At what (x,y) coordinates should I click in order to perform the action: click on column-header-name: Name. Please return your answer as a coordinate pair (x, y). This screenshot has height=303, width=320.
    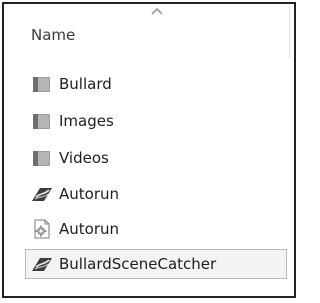
    Looking at the image, I should click on (53, 35).